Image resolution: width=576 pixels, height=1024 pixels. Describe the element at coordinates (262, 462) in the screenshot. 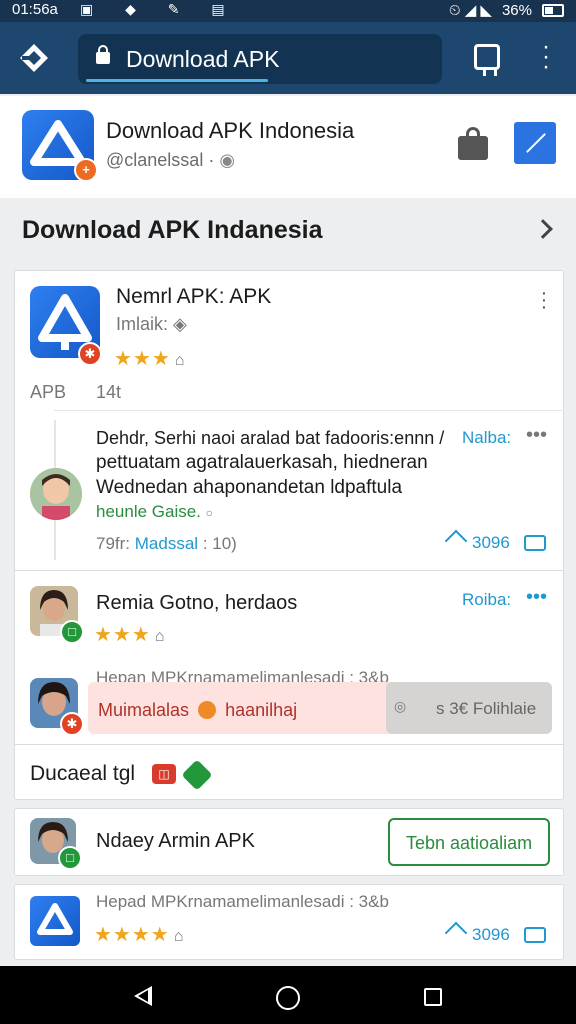

I see `comment-line-2: pettuatam agatralauerkasah, hiedneran` at that location.